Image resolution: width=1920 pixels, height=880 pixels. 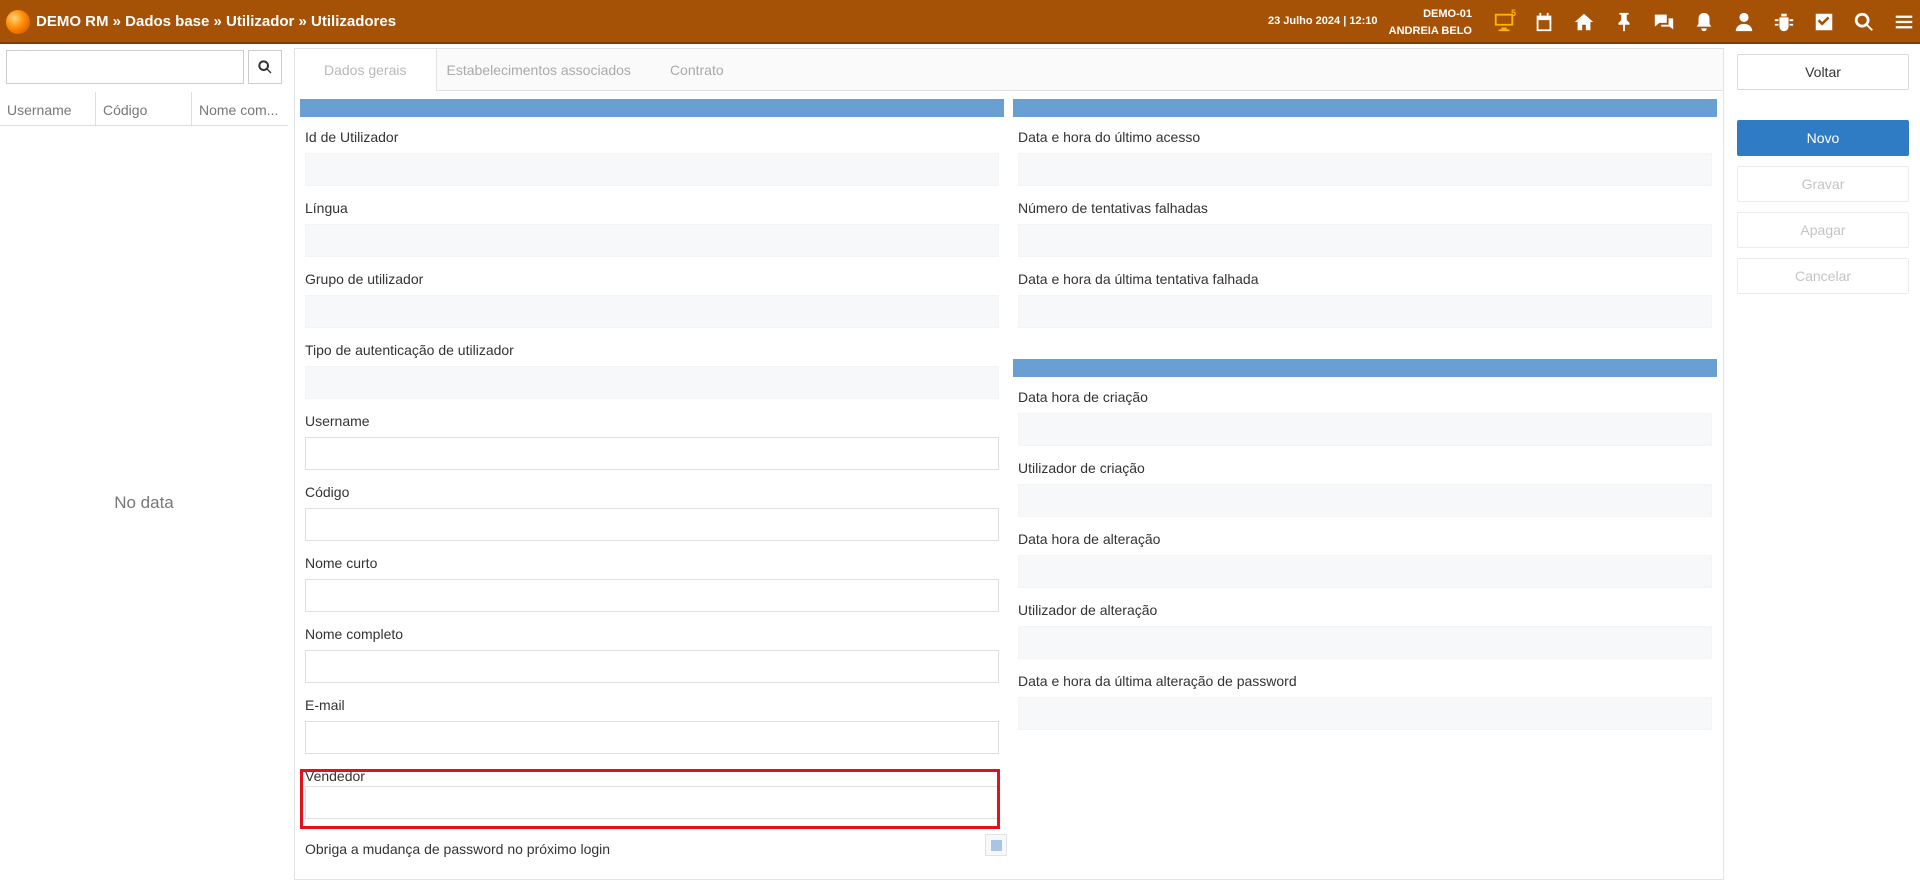 What do you see at coordinates (48, 109) in the screenshot?
I see `column-header-username: Username` at bounding box center [48, 109].